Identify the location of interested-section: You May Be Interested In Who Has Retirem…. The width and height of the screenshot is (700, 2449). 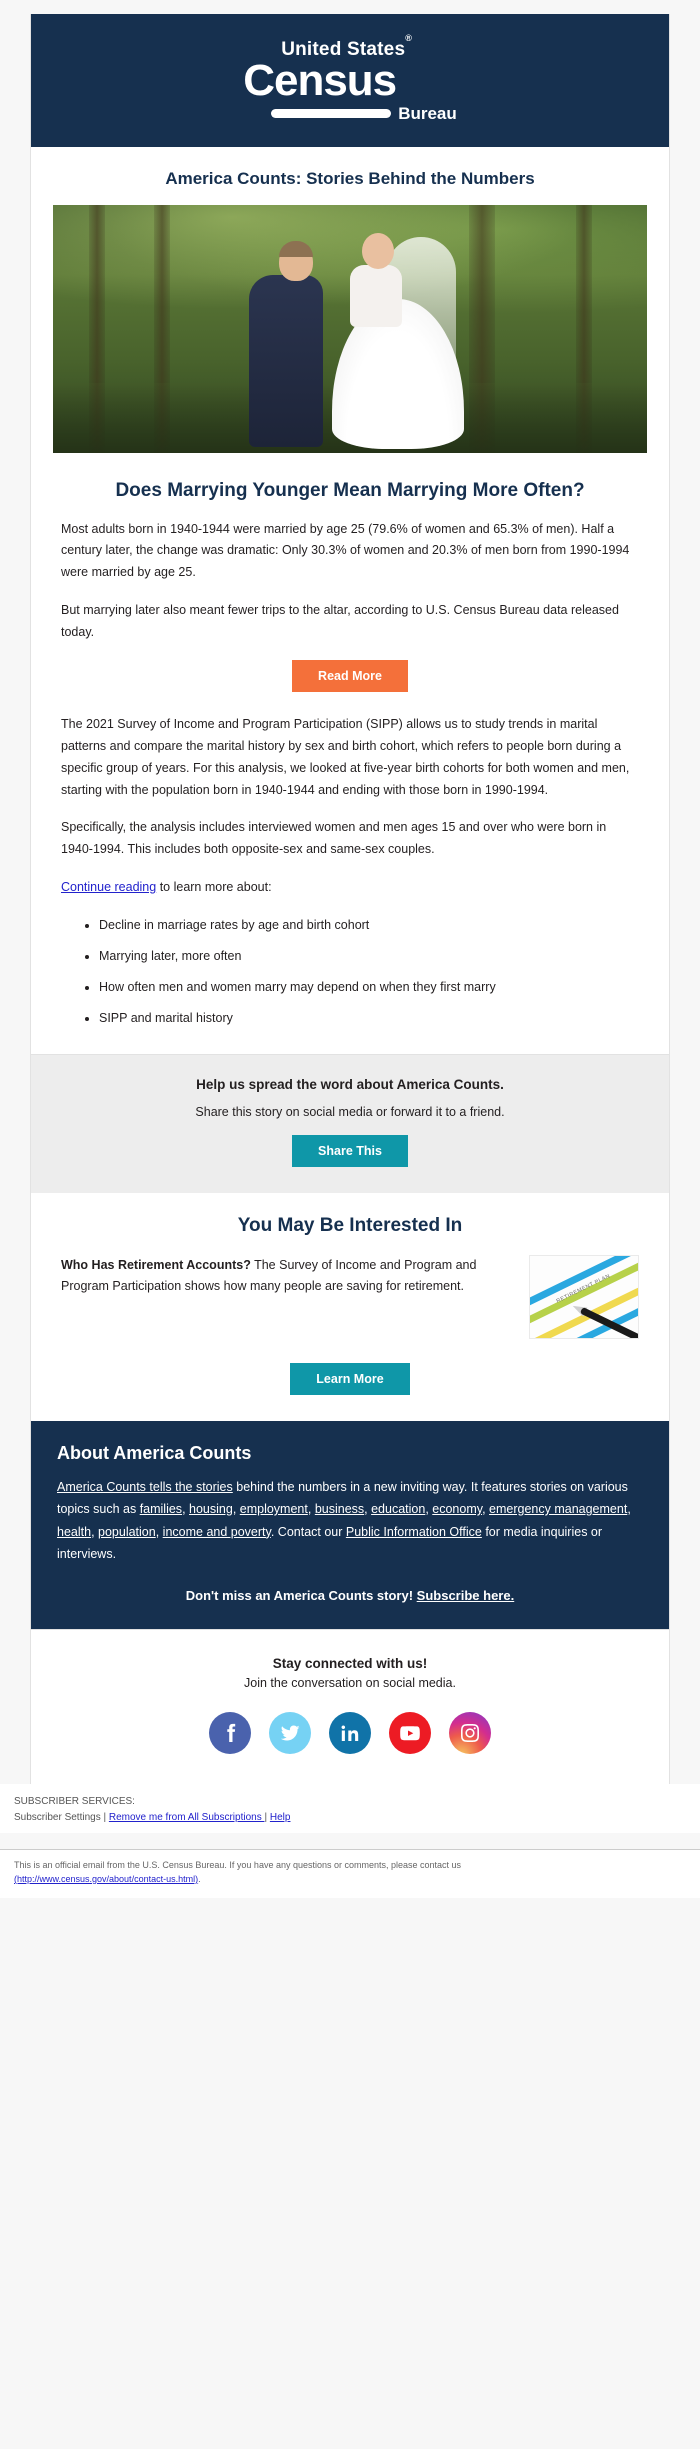
(350, 1307).